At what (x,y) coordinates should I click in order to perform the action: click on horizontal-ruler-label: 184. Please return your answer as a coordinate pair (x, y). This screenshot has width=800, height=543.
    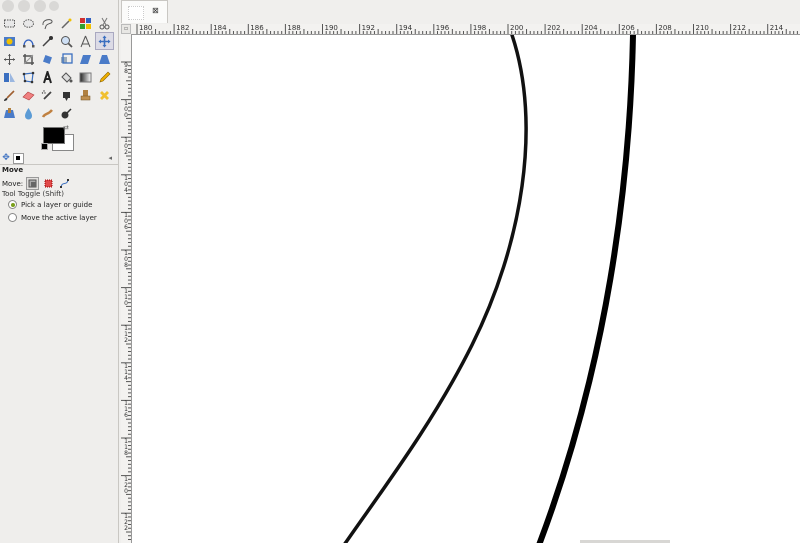
    Looking at the image, I should click on (220, 28).